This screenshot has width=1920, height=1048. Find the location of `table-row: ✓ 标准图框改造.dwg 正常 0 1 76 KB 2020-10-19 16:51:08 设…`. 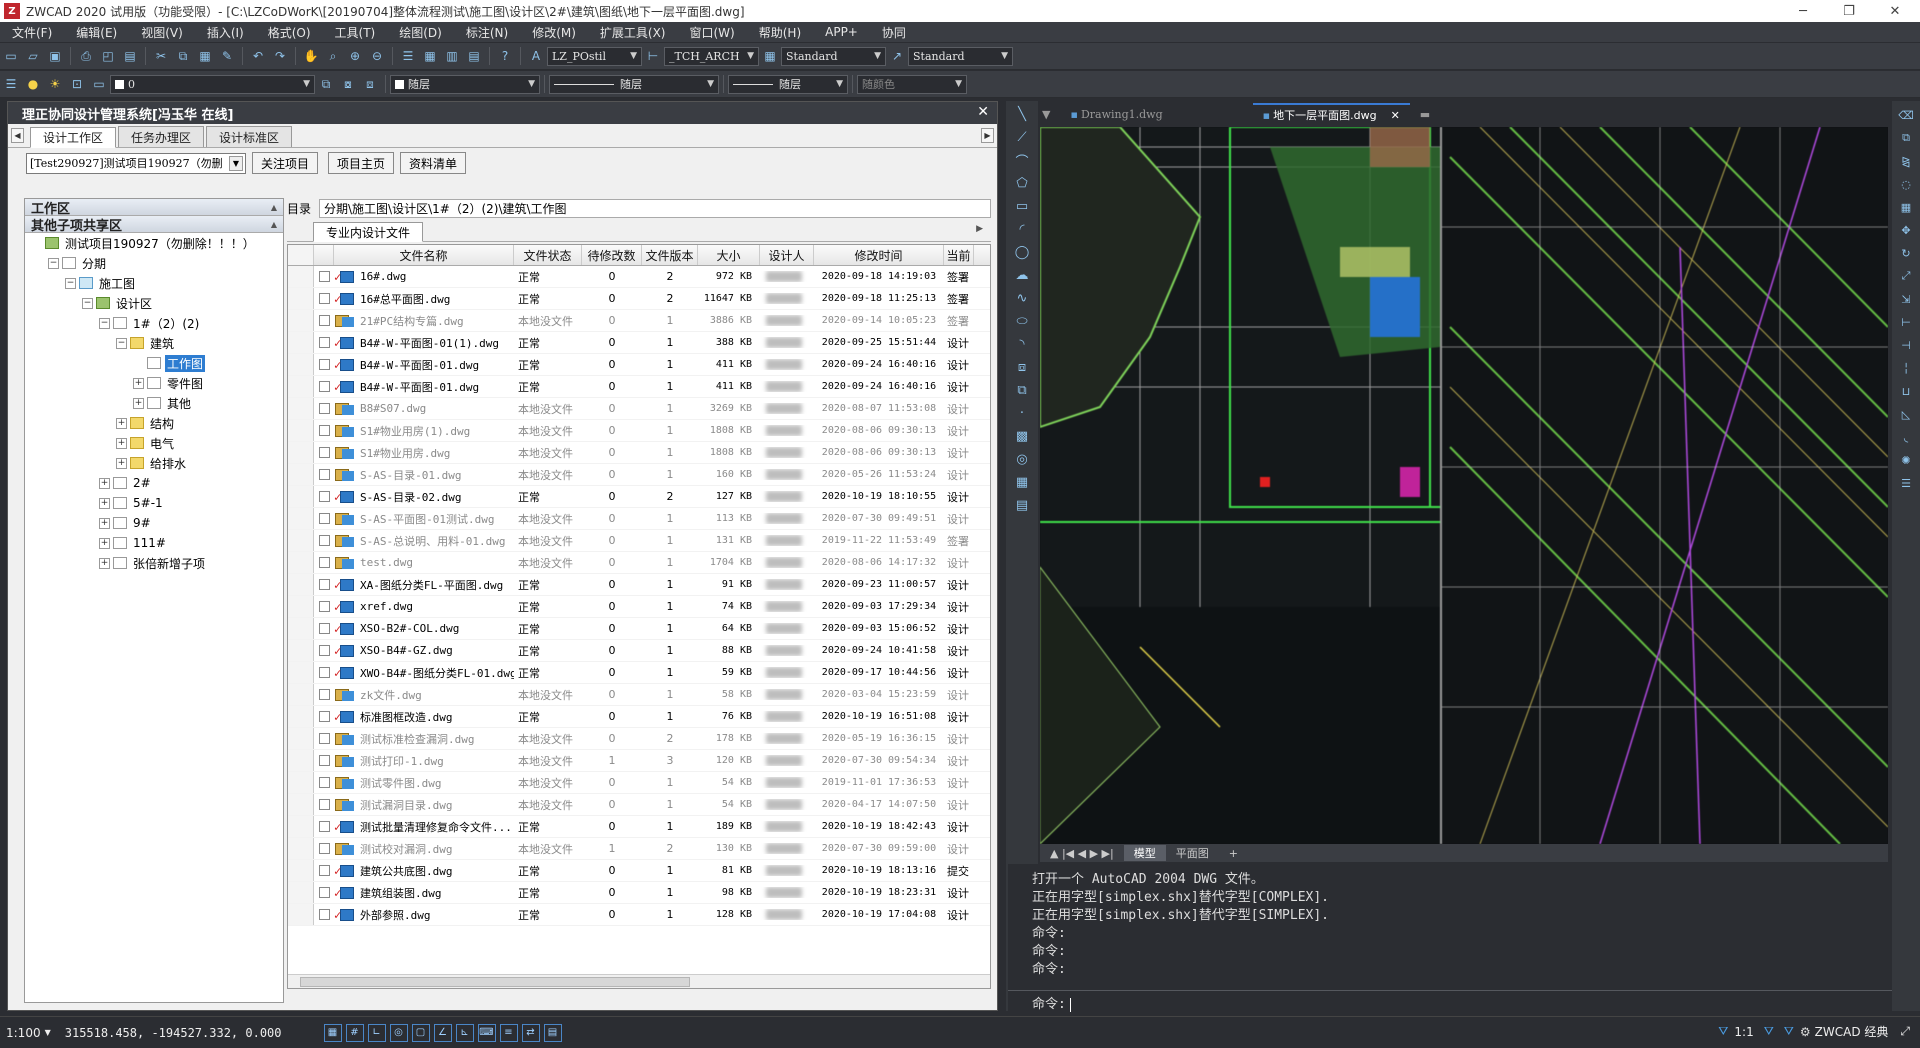

table-row: ✓ 标准图框改造.dwg 正常 0 1 76 KB 2020-10-19 16:51:08 设… is located at coordinates (639, 717).